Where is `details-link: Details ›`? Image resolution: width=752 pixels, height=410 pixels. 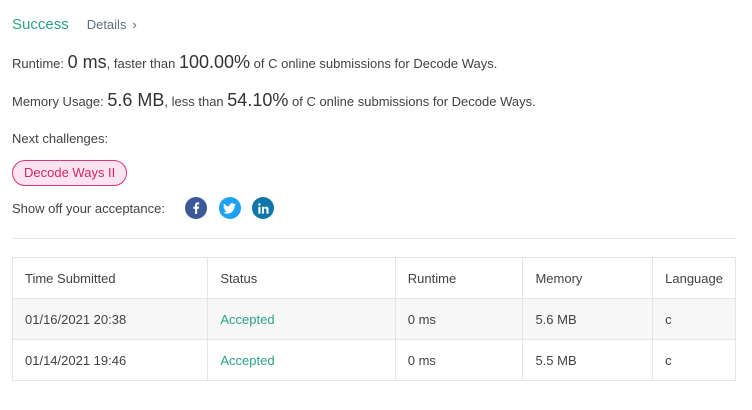 details-link: Details › is located at coordinates (112, 24).